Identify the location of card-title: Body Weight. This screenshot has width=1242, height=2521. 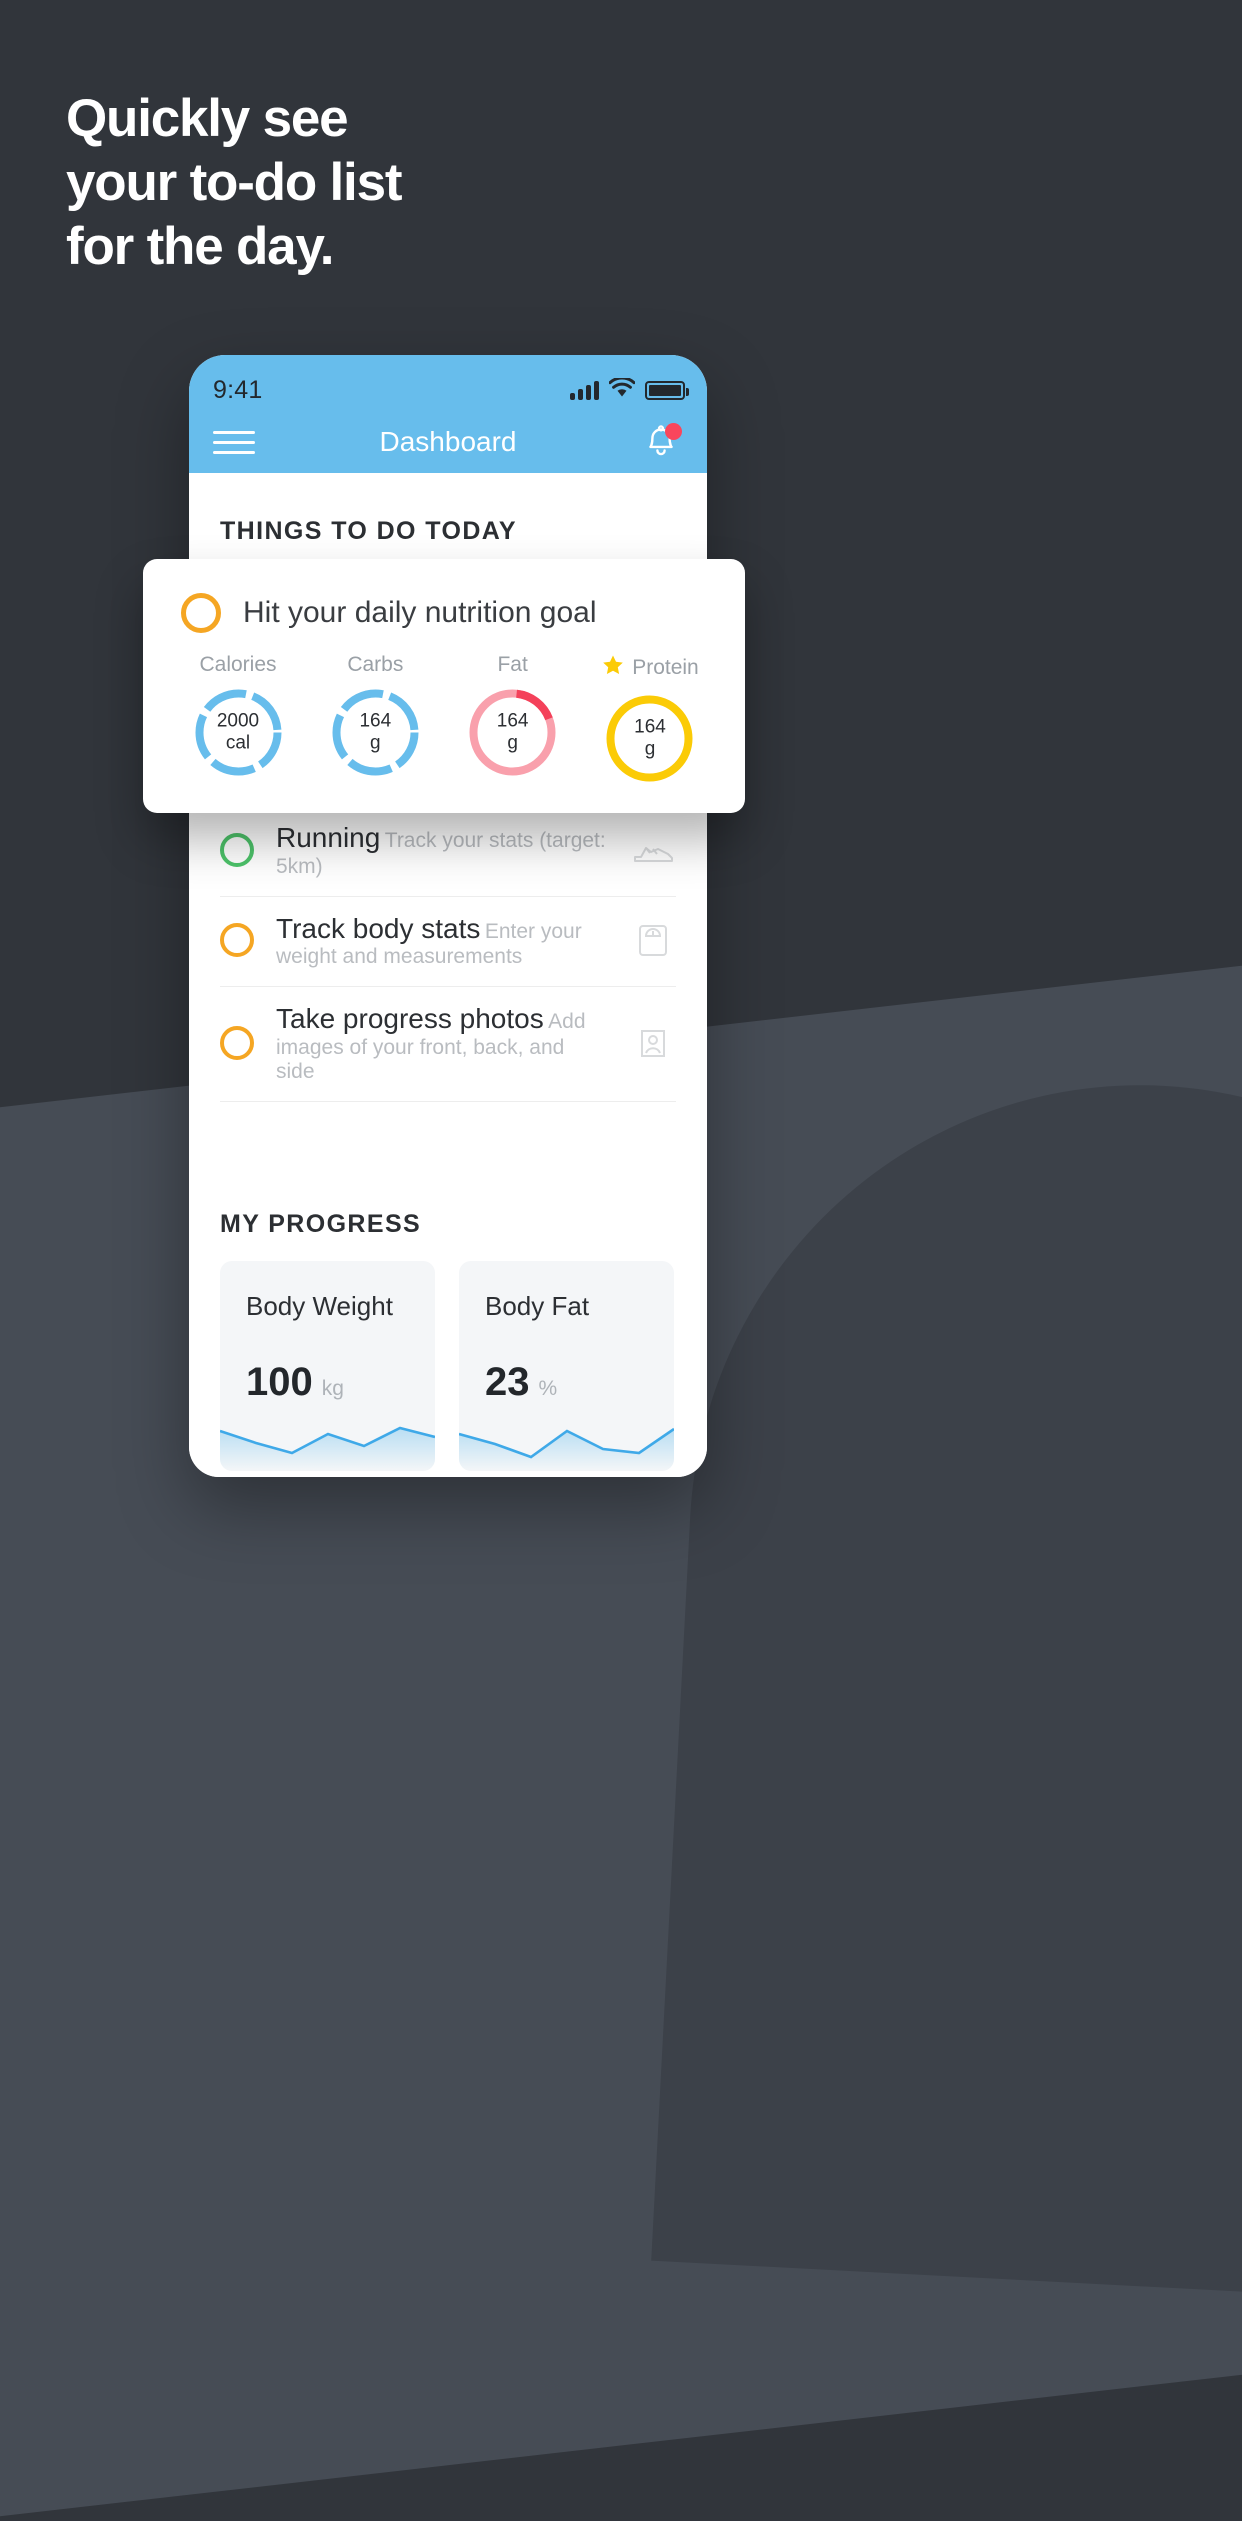
(319, 1305).